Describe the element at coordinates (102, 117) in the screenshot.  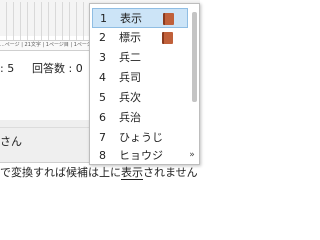
I see `candidate-number: 6` at that location.